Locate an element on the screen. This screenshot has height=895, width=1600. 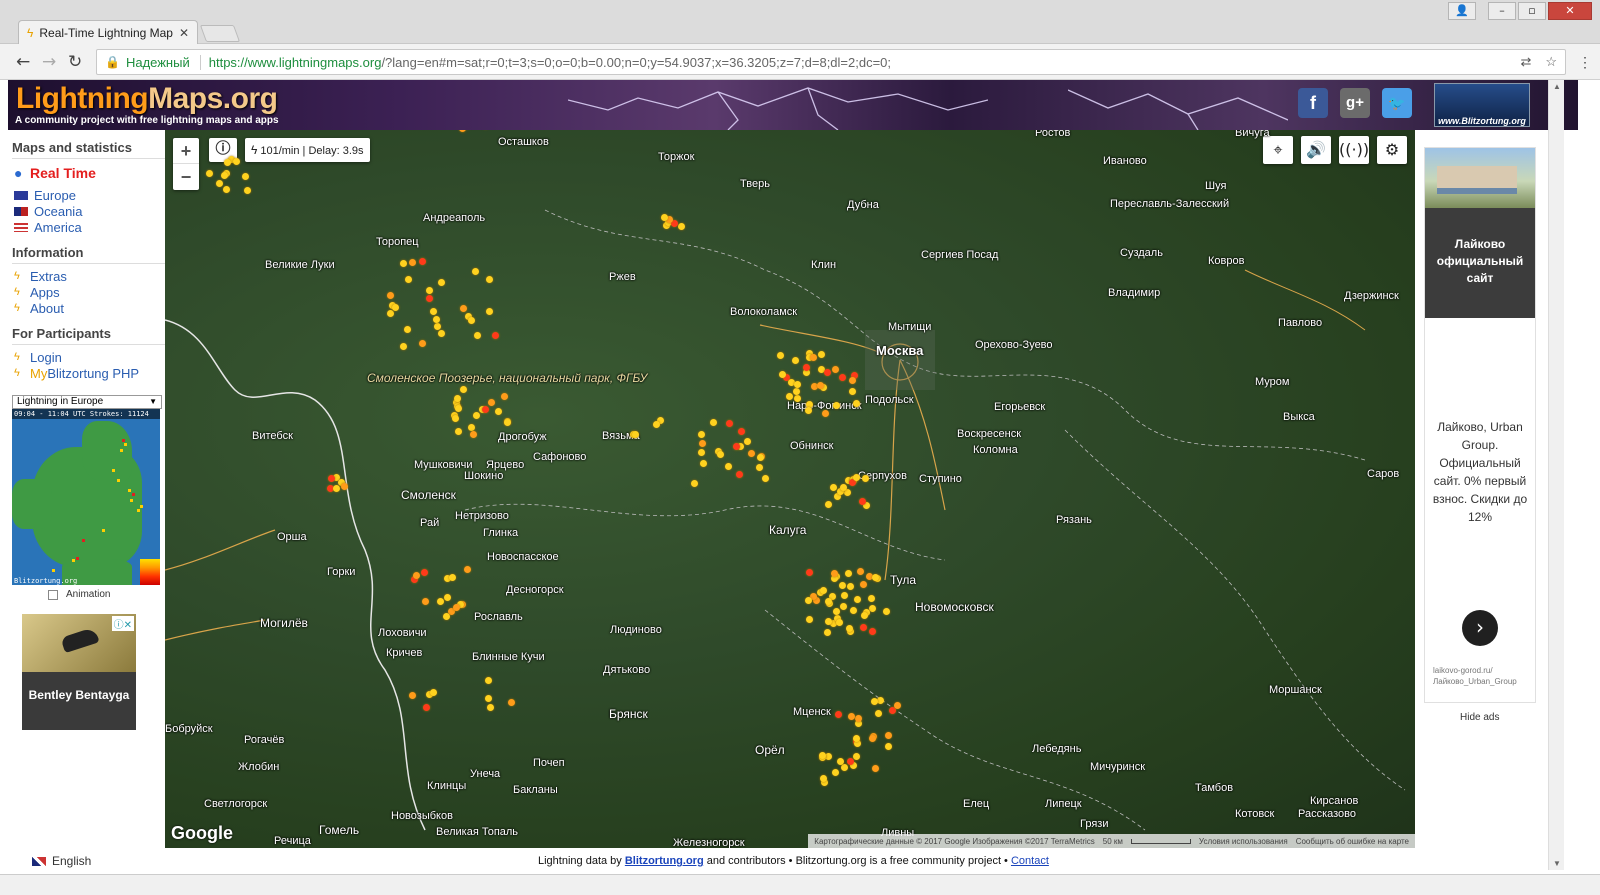
blitzortung-link: Blitzortung.org is located at coordinates (664, 861).